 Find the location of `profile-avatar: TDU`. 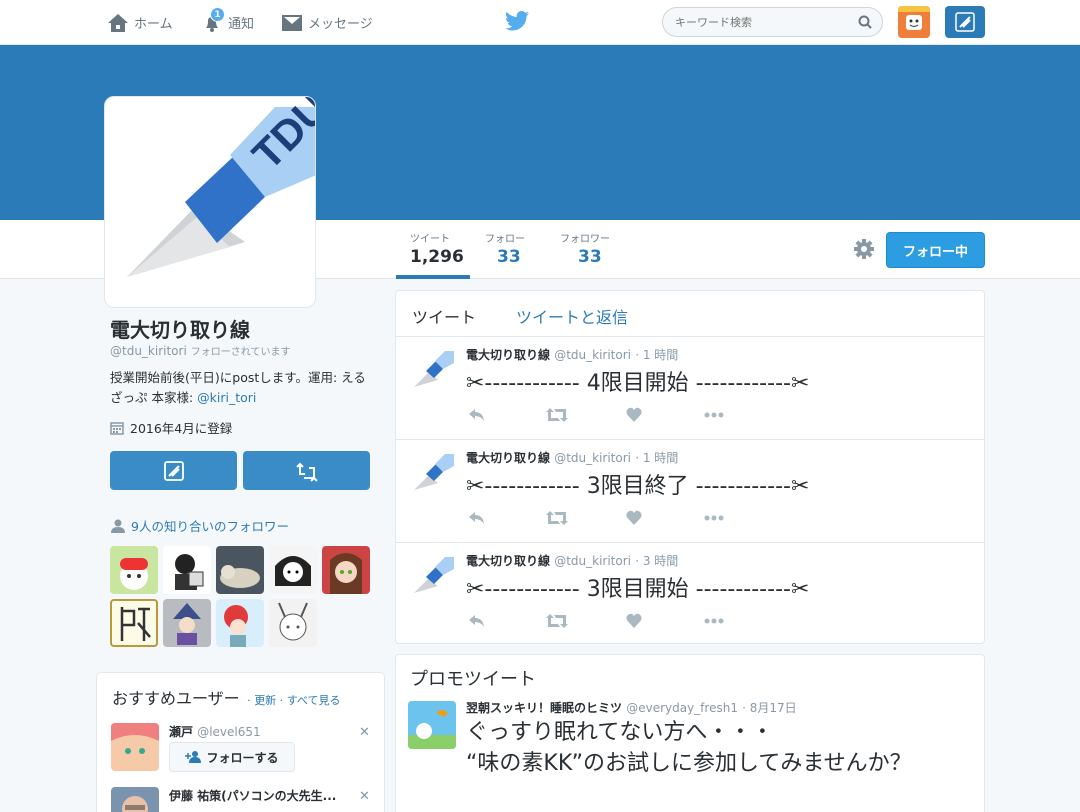

profile-avatar: TDU is located at coordinates (210, 202).